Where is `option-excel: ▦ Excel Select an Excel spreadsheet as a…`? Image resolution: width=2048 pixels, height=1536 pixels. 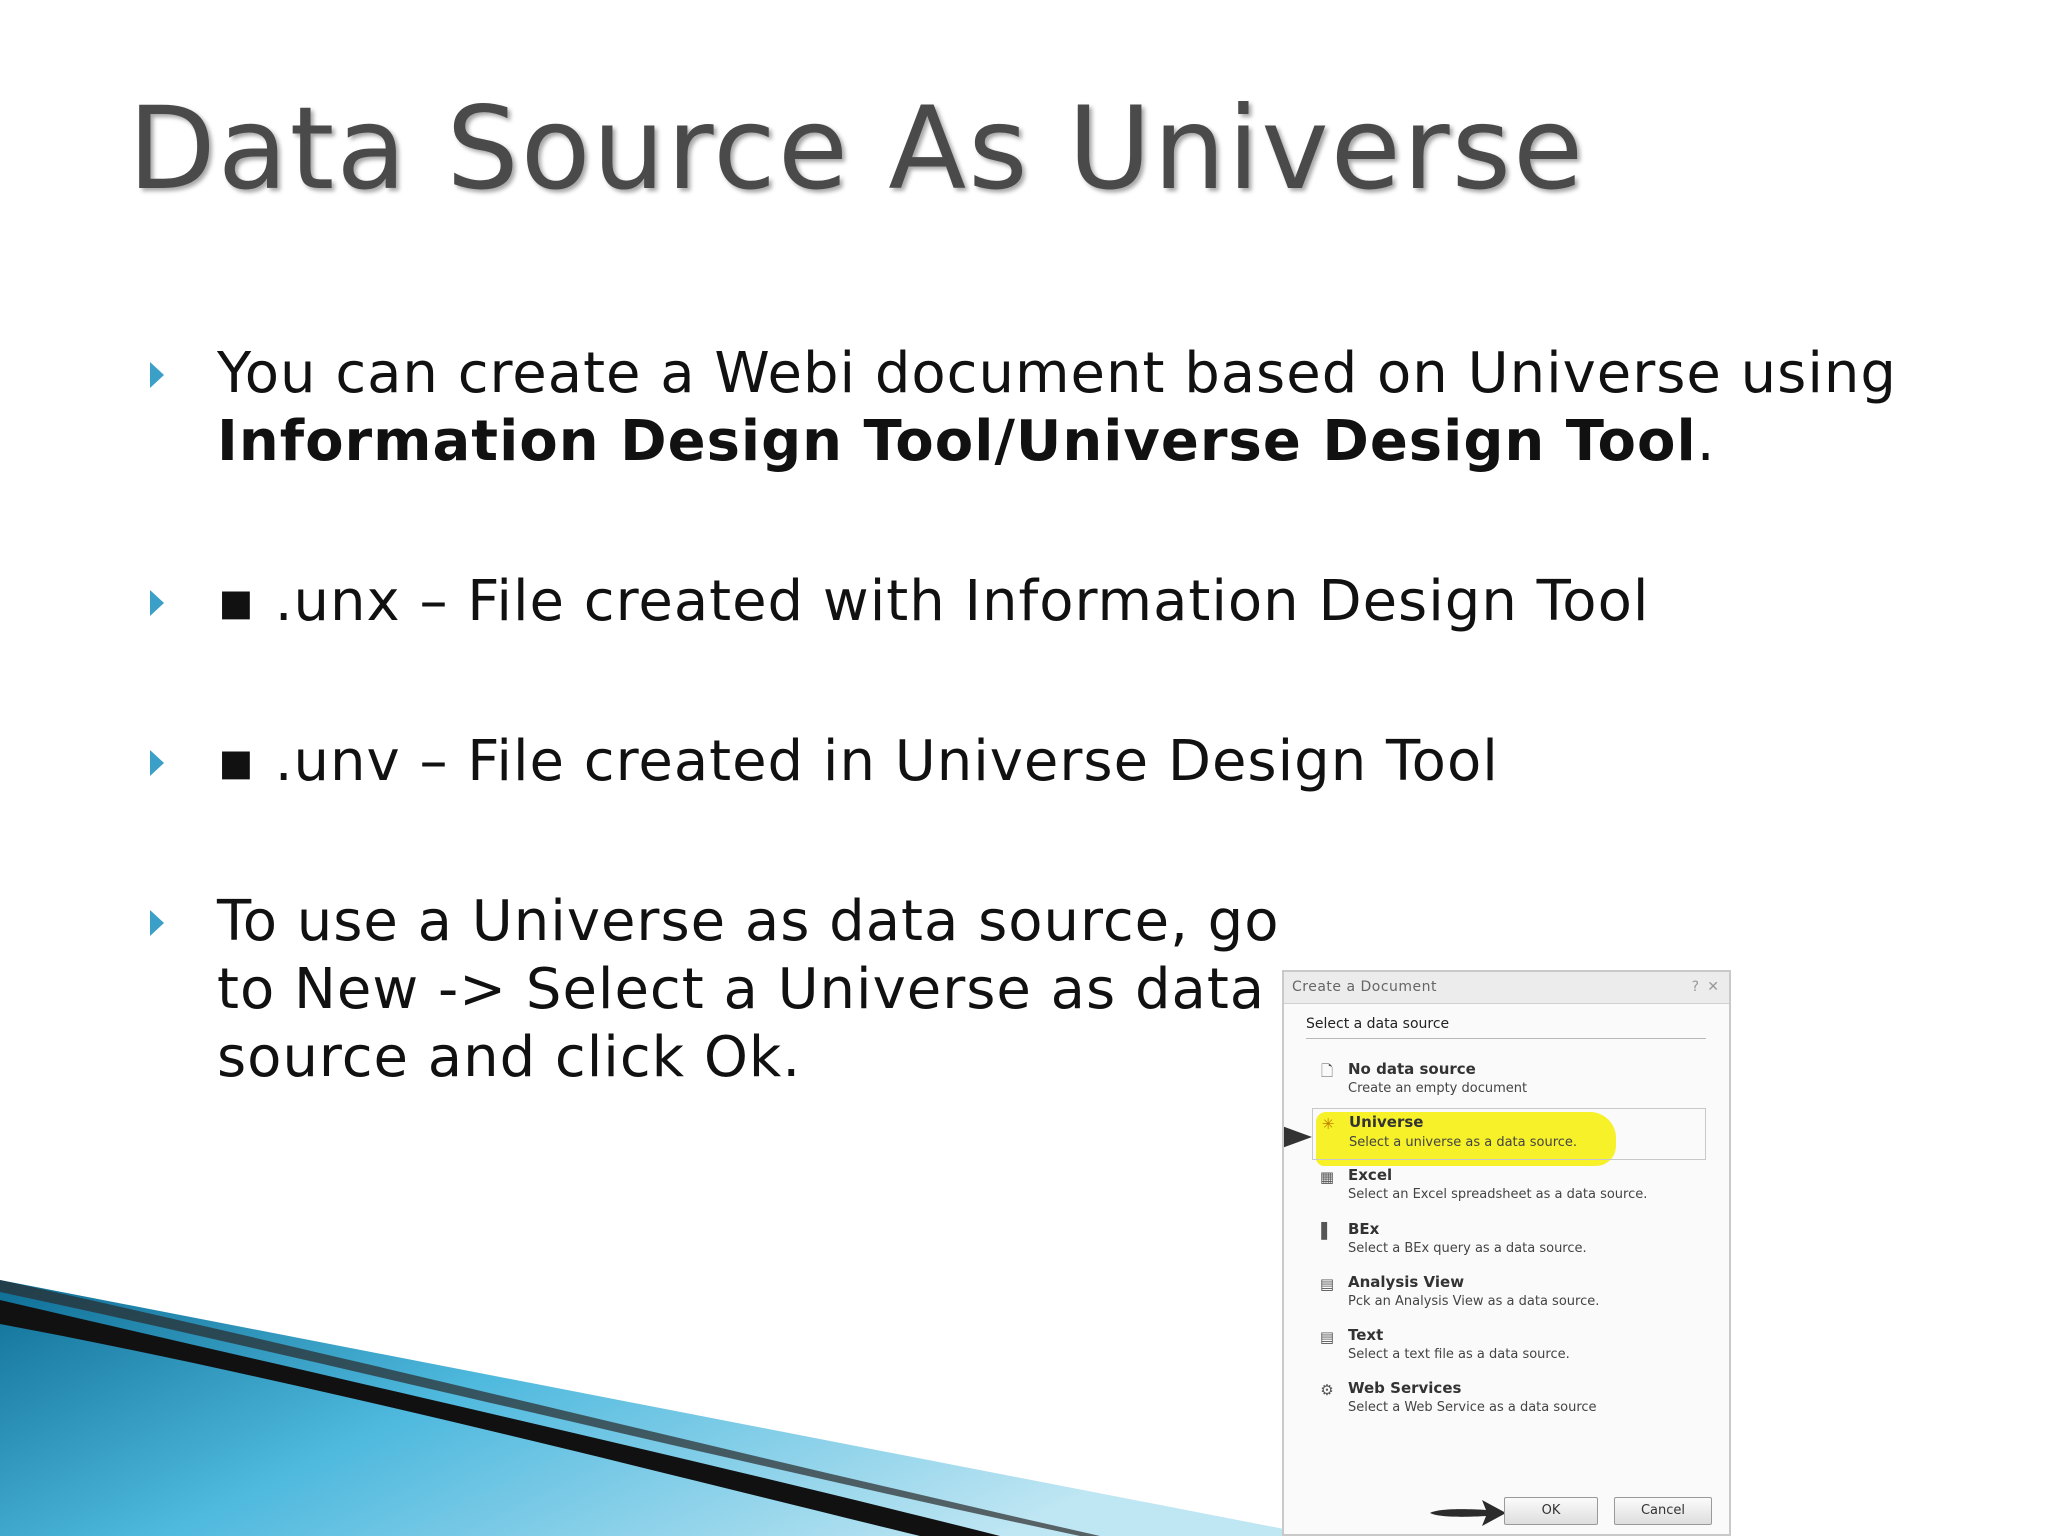
option-excel: ▦ Excel Select an Excel spreadsheet as a… is located at coordinates (1518, 1188).